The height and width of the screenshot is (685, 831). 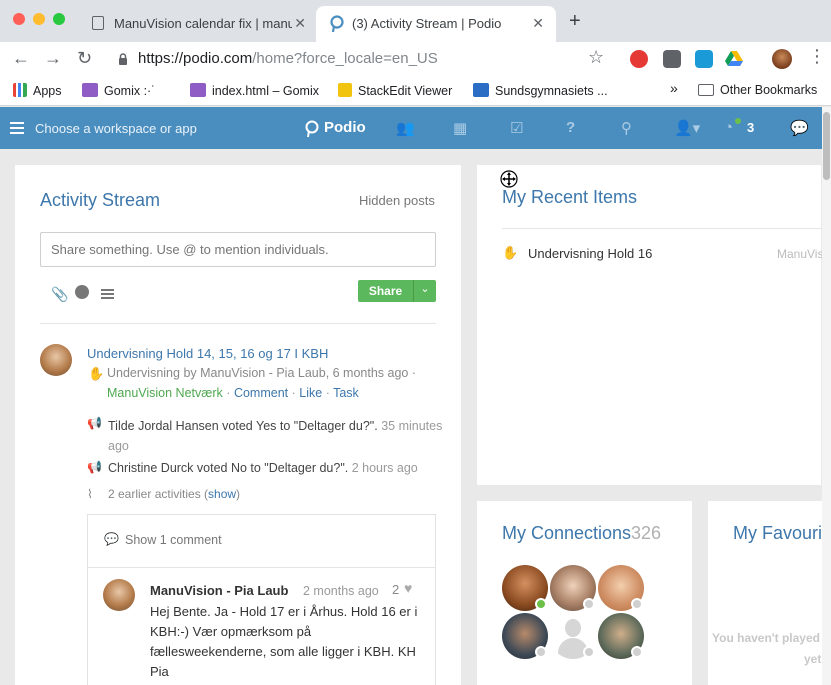 I want to click on tab-title: (3) Activity Stream | Podio, so click(x=427, y=23).